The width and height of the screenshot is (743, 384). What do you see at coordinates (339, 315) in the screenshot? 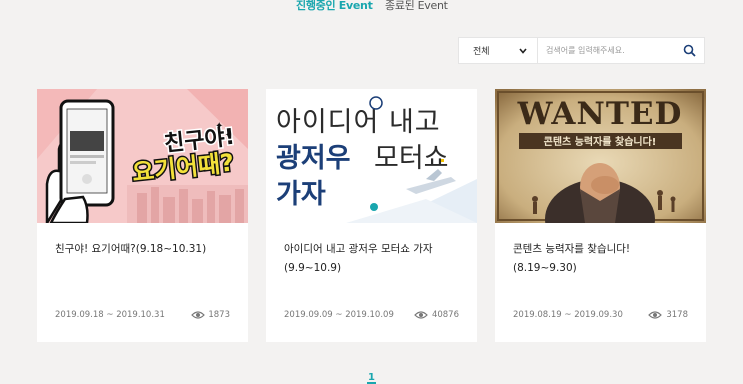
I see `event-date-range: 2019.09.09 ~ 2019.10.09` at bounding box center [339, 315].